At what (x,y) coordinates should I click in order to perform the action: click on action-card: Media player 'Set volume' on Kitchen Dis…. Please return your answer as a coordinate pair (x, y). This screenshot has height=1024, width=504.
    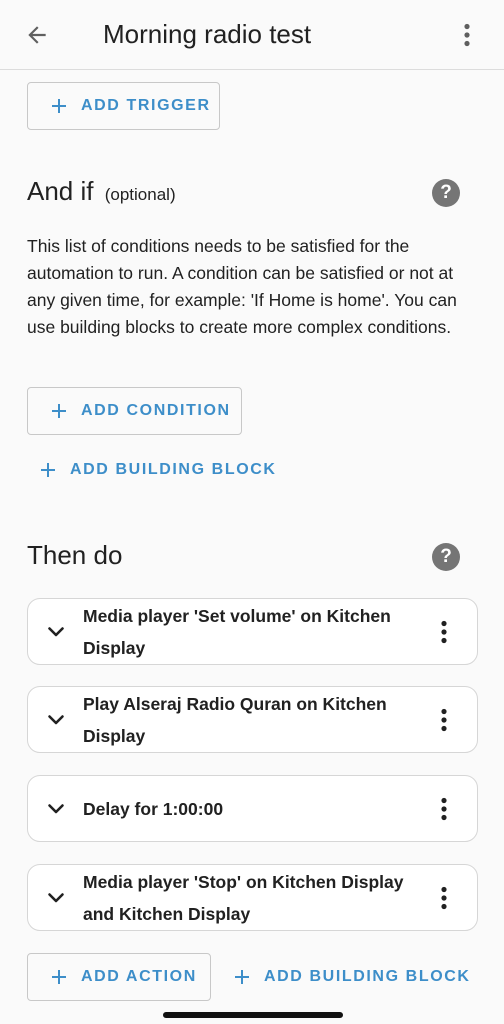
    Looking at the image, I should click on (252, 631).